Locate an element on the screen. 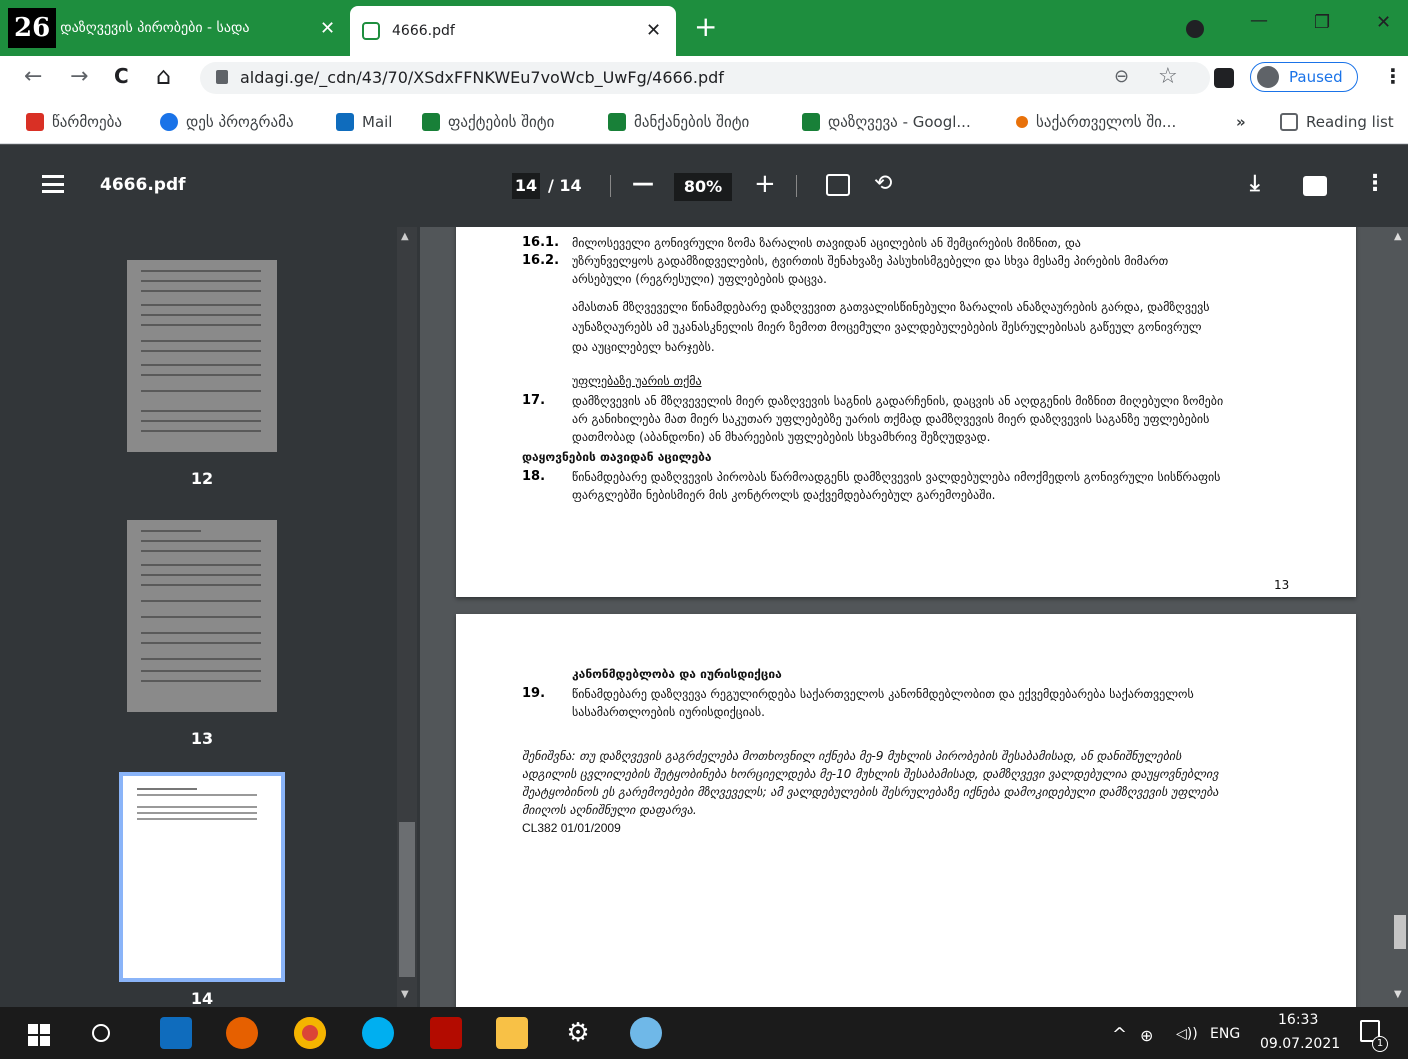  clock-date: 09.07.2021 is located at coordinates (1300, 1044).